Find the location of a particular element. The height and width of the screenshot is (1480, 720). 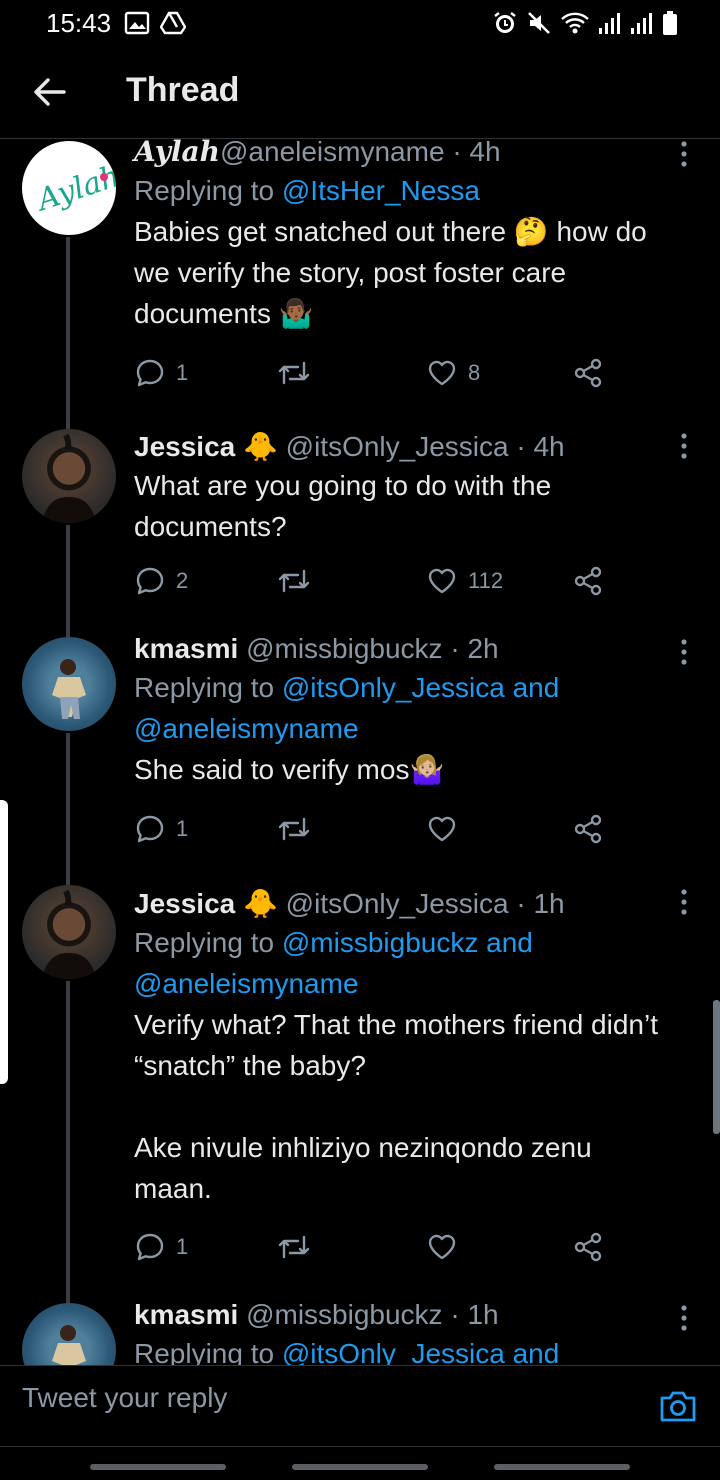

avatar: Aylah is located at coordinates (69, 188).